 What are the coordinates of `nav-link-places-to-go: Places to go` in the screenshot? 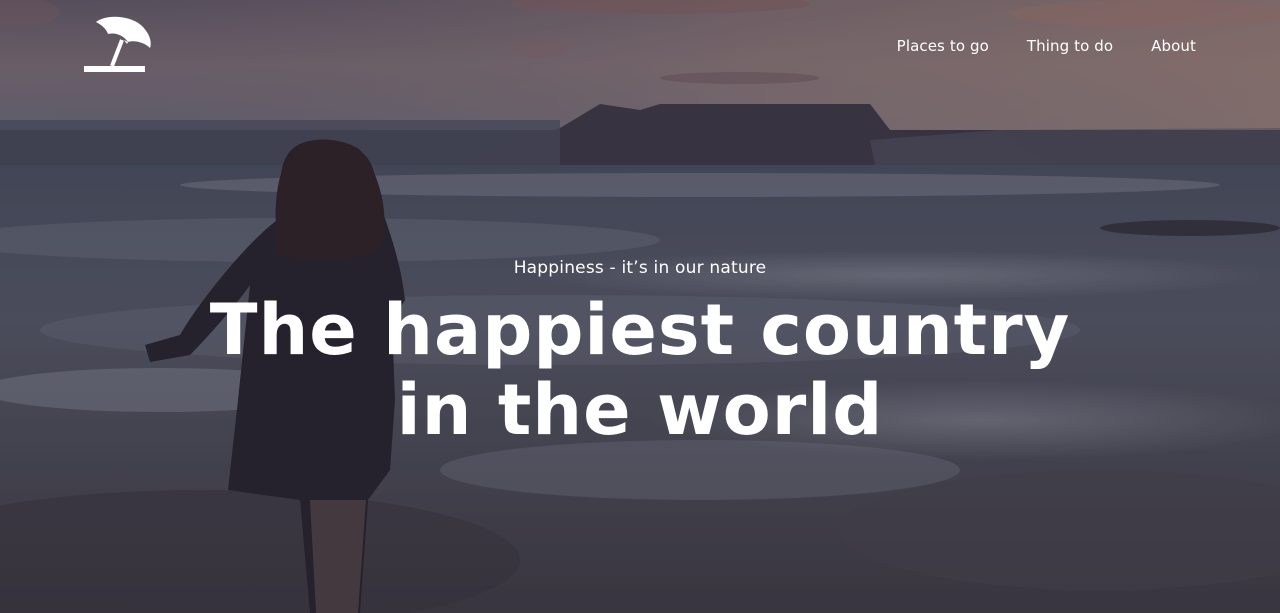 It's located at (943, 46).